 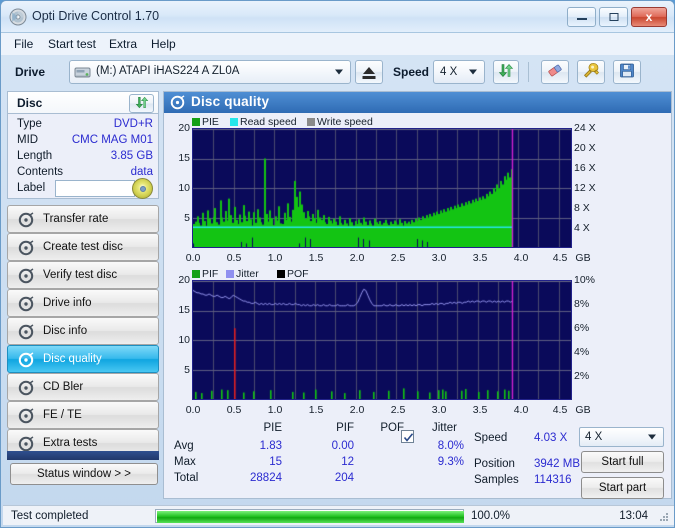 I want to click on chart2-y2tick: 6%, so click(x=582, y=328).